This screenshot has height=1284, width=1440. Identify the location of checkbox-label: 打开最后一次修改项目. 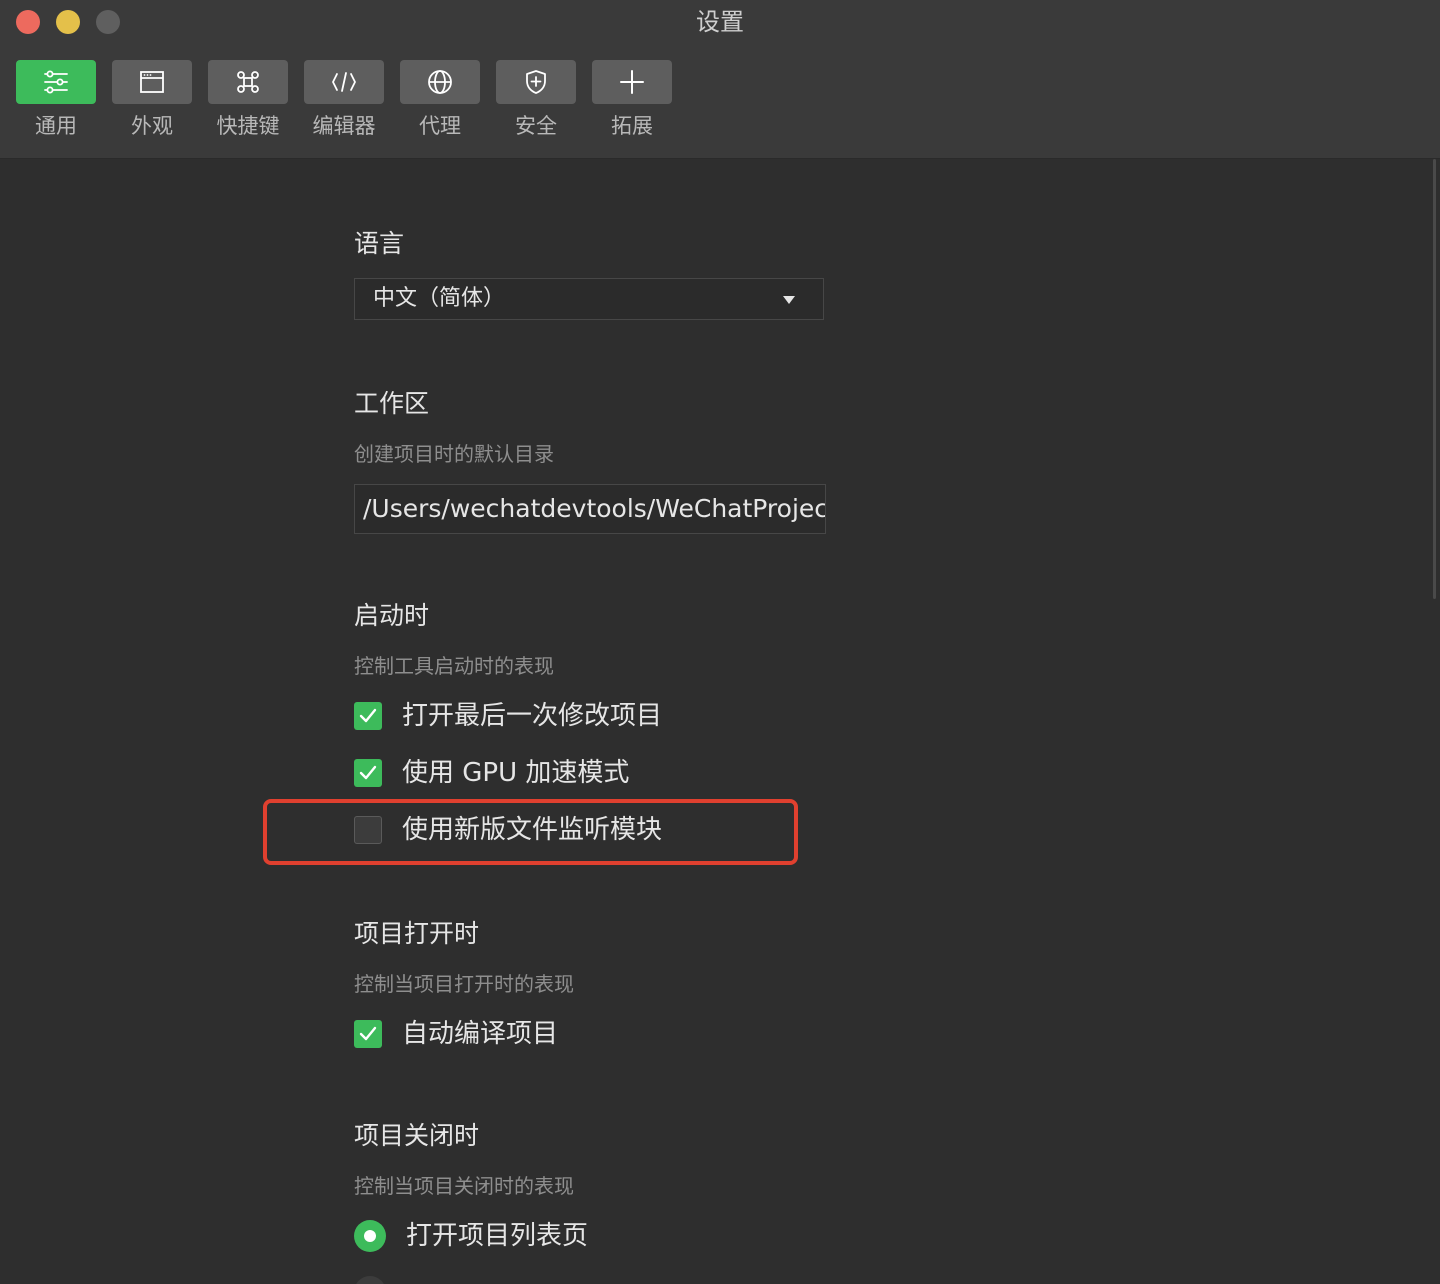
(532, 716).